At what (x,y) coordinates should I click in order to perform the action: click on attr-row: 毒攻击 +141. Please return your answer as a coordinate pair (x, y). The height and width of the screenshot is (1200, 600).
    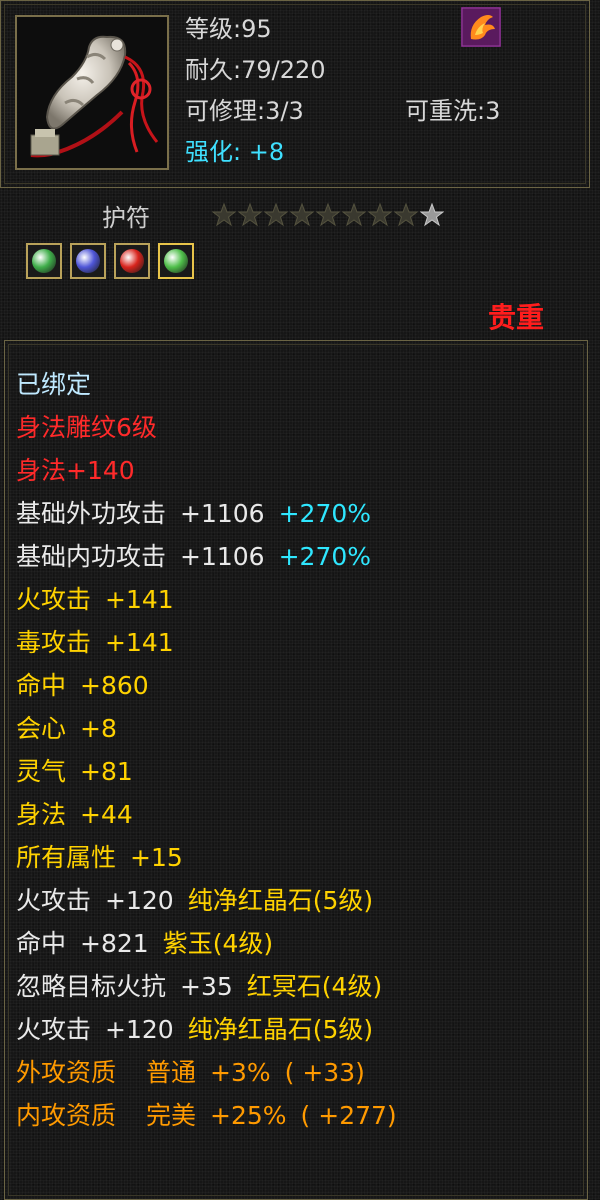
    Looking at the image, I should click on (95, 643).